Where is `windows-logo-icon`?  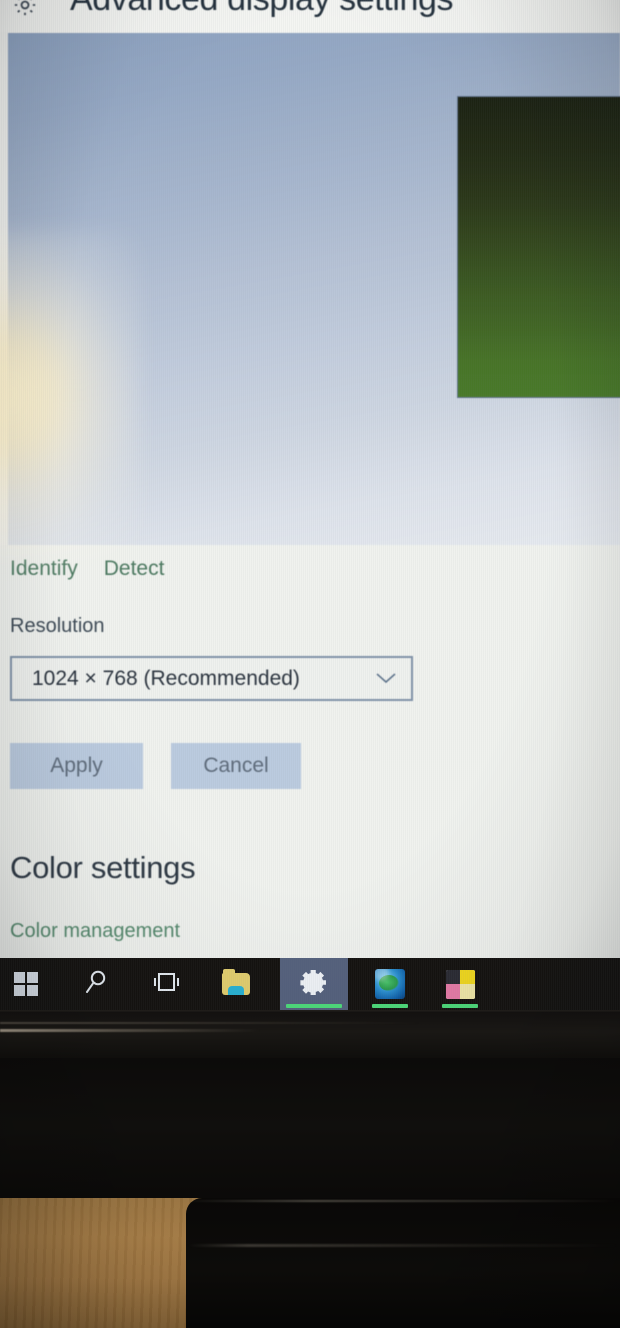 windows-logo-icon is located at coordinates (26, 984).